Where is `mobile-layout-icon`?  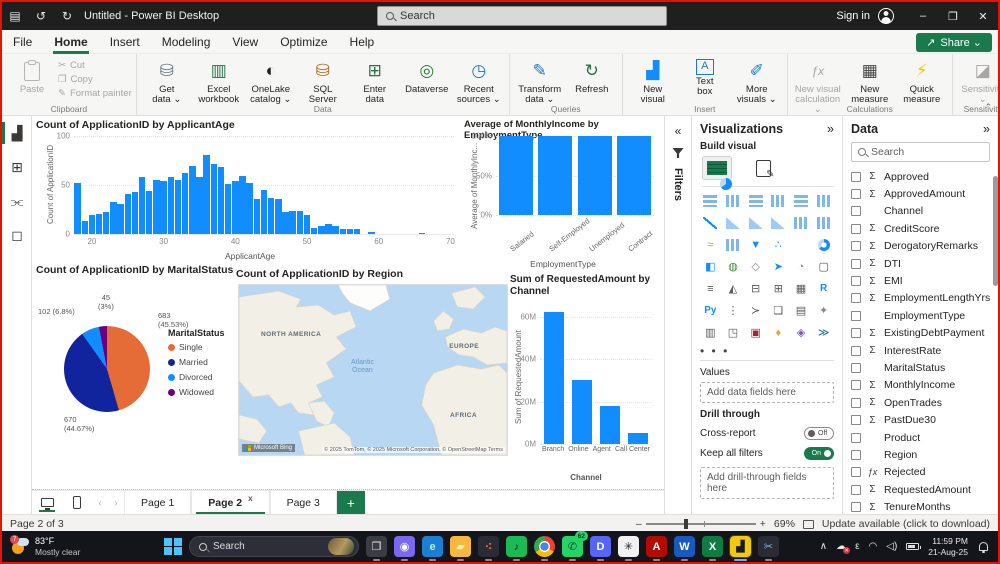
mobile-layout-icon is located at coordinates (77, 502).